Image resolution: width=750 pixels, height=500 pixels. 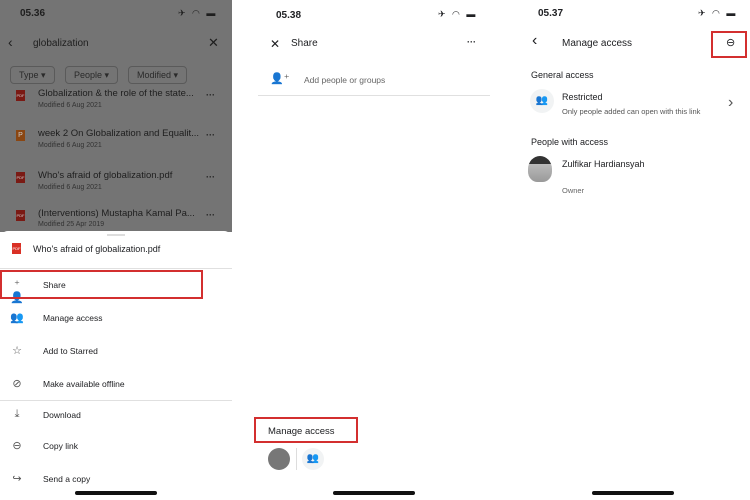 I want to click on status-time: 05.37, so click(x=551, y=13).